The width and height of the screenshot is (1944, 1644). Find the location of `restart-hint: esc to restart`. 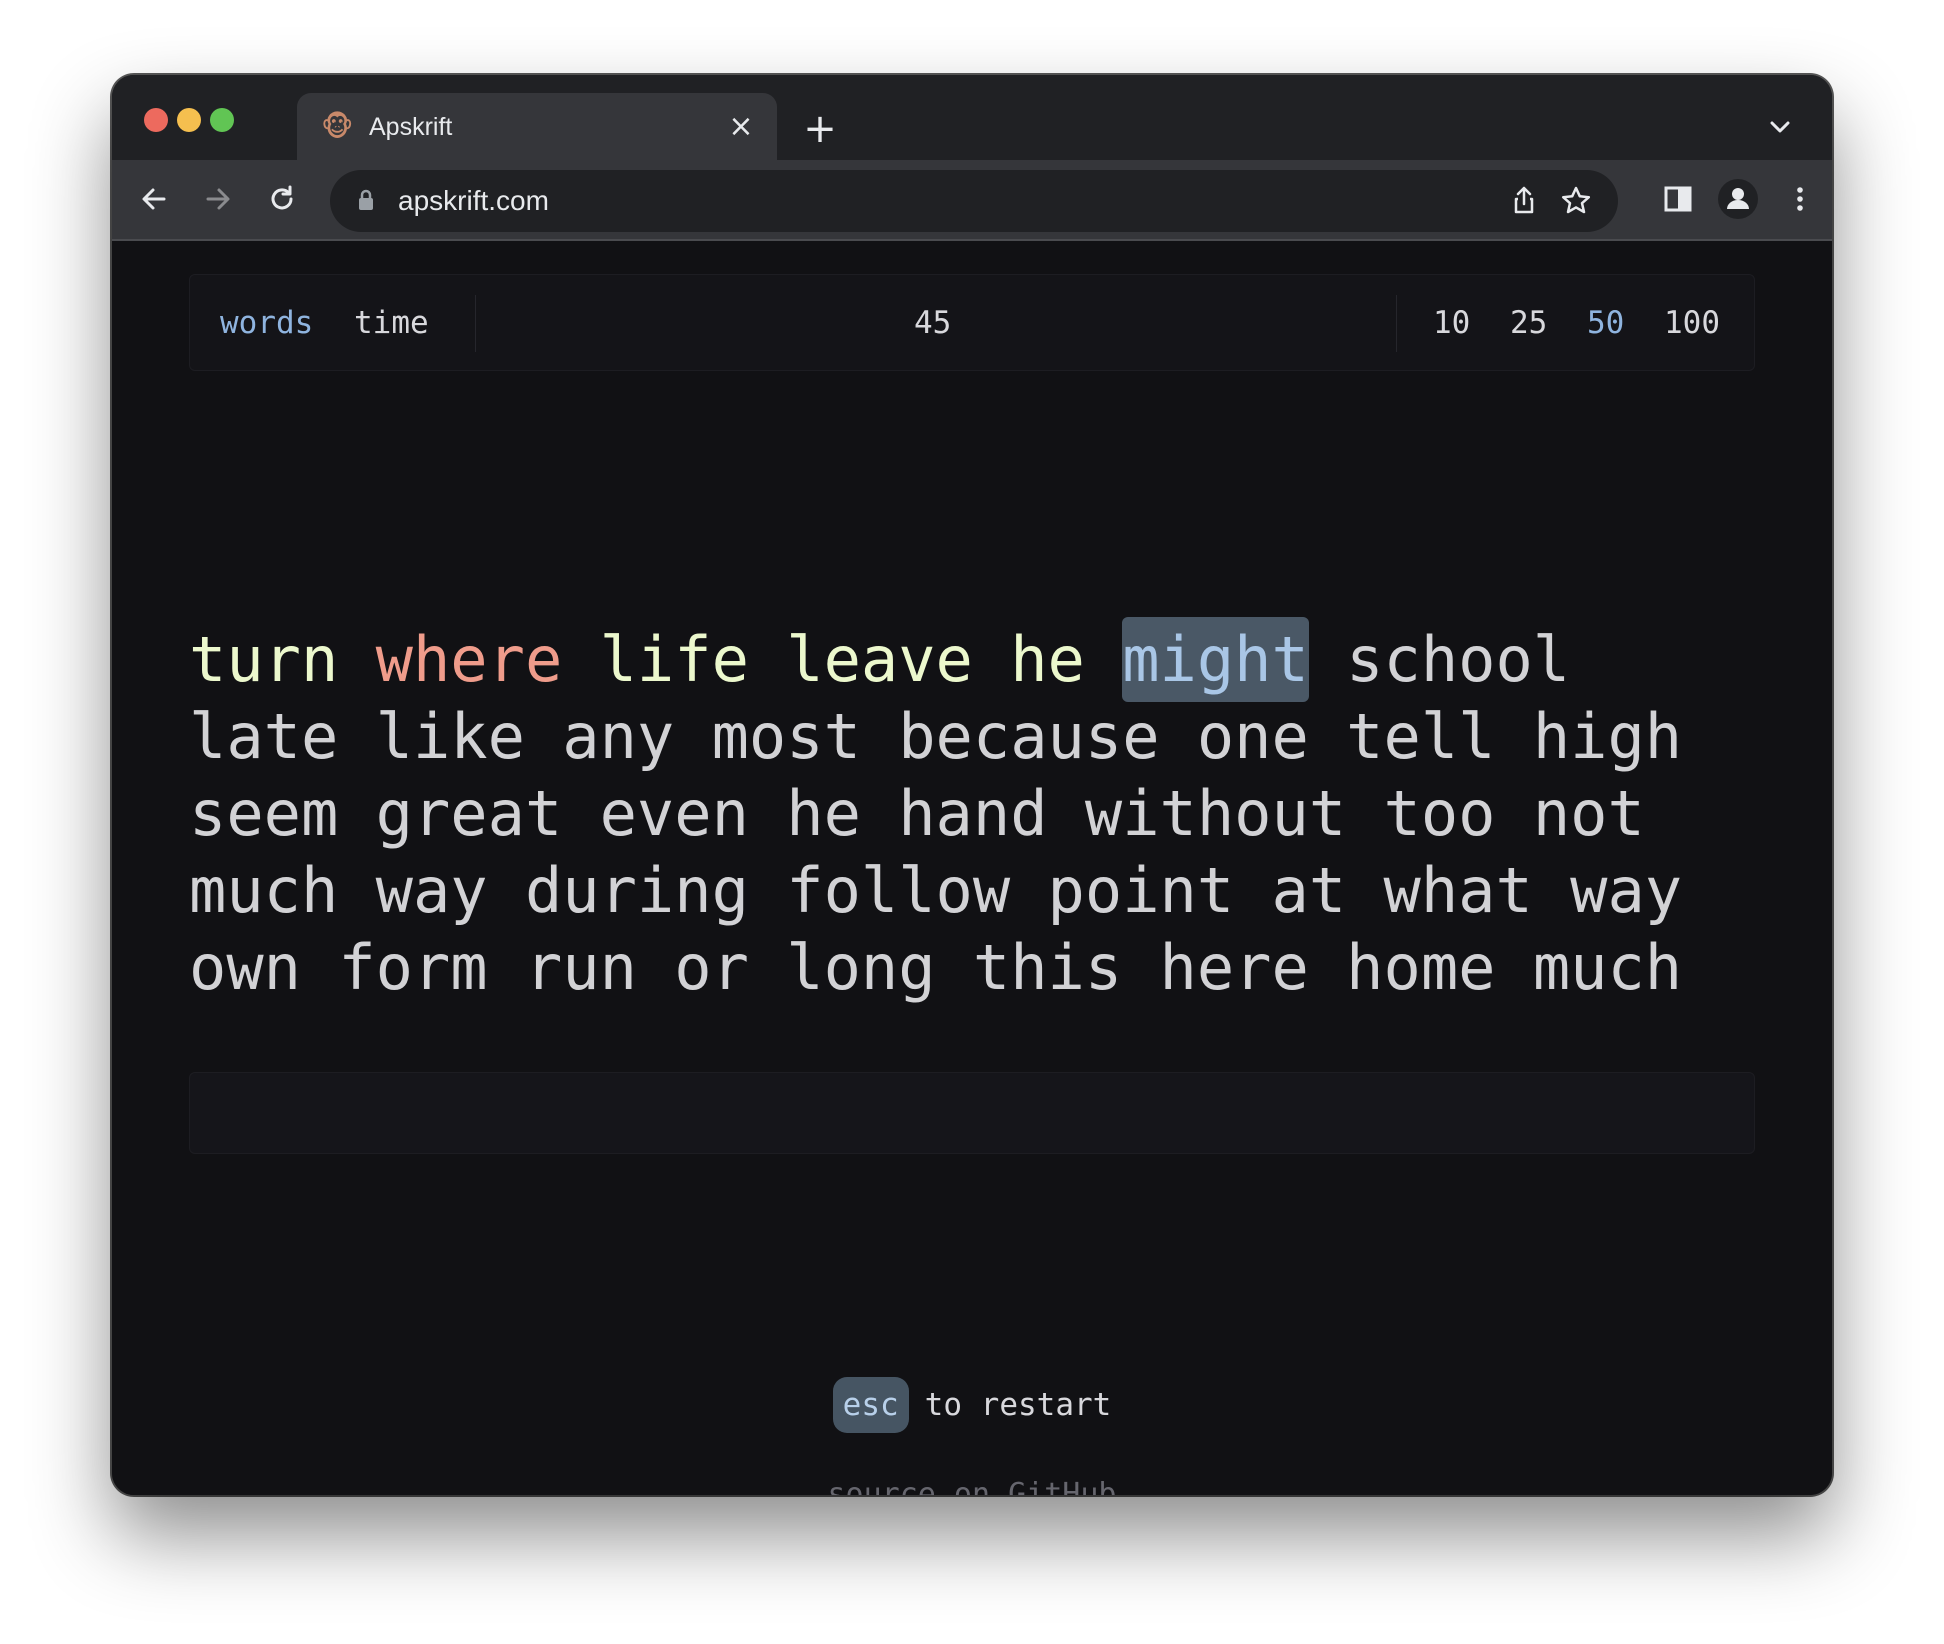

restart-hint: esc to restart is located at coordinates (972, 1405).